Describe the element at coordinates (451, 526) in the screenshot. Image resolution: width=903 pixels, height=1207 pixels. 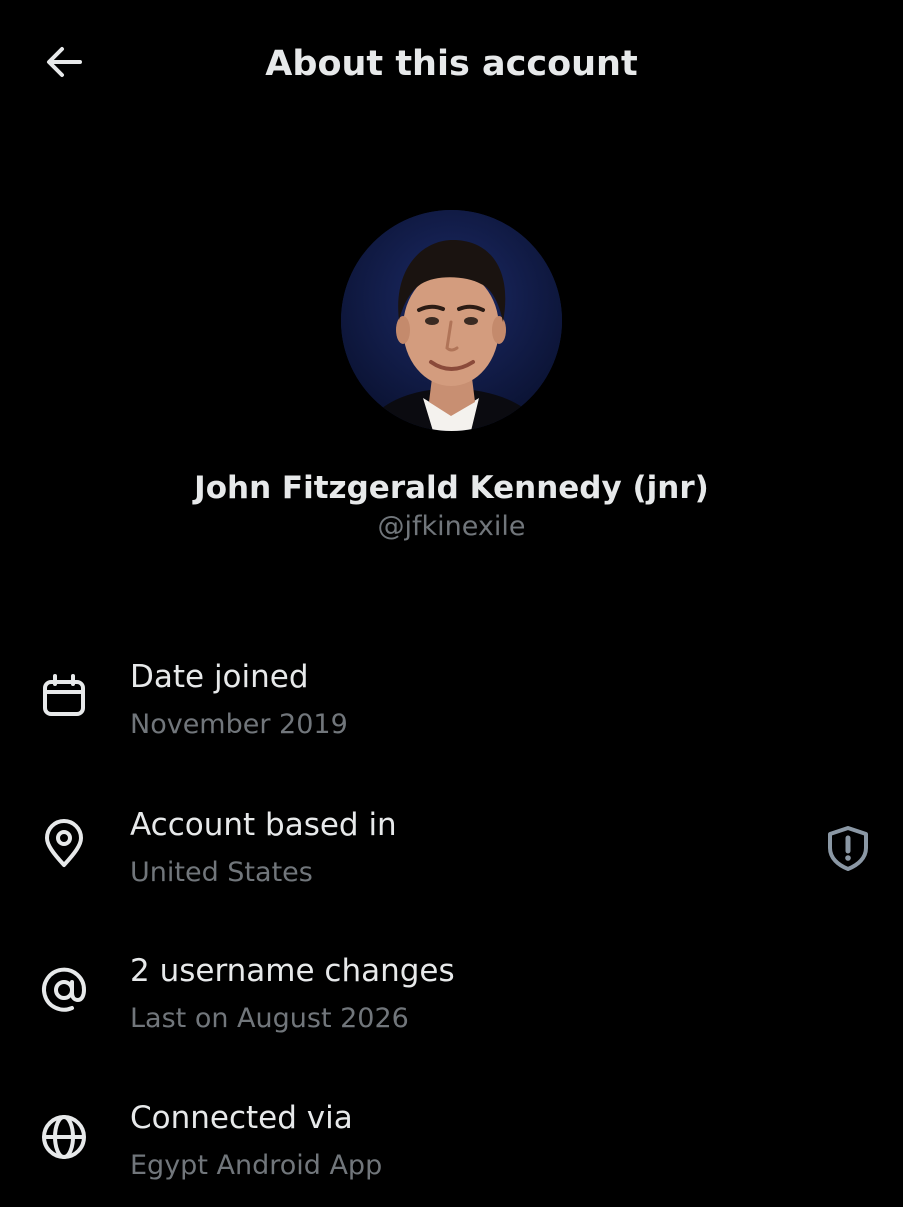
I see `username-handle: @jfkinexile` at that location.